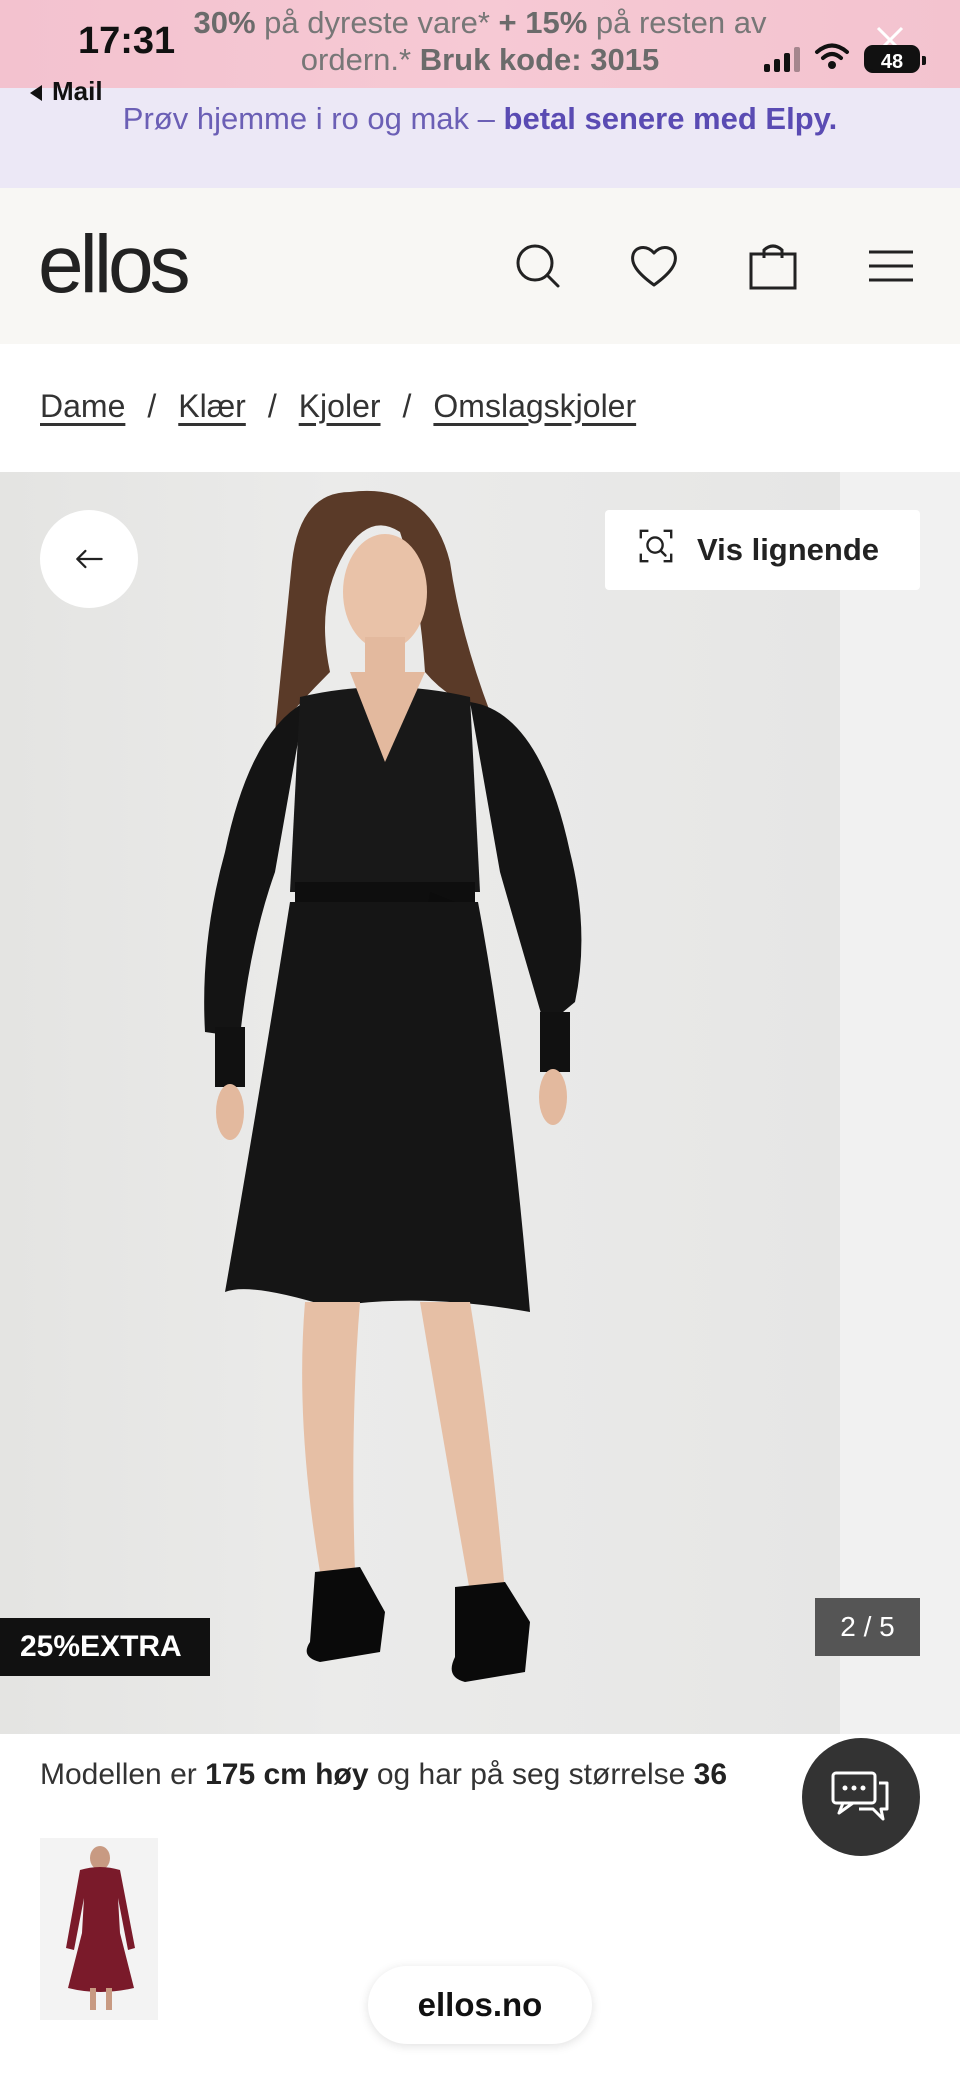 The height and width of the screenshot is (2078, 960). What do you see at coordinates (36, 93) in the screenshot?
I see `back-arrow-icon` at bounding box center [36, 93].